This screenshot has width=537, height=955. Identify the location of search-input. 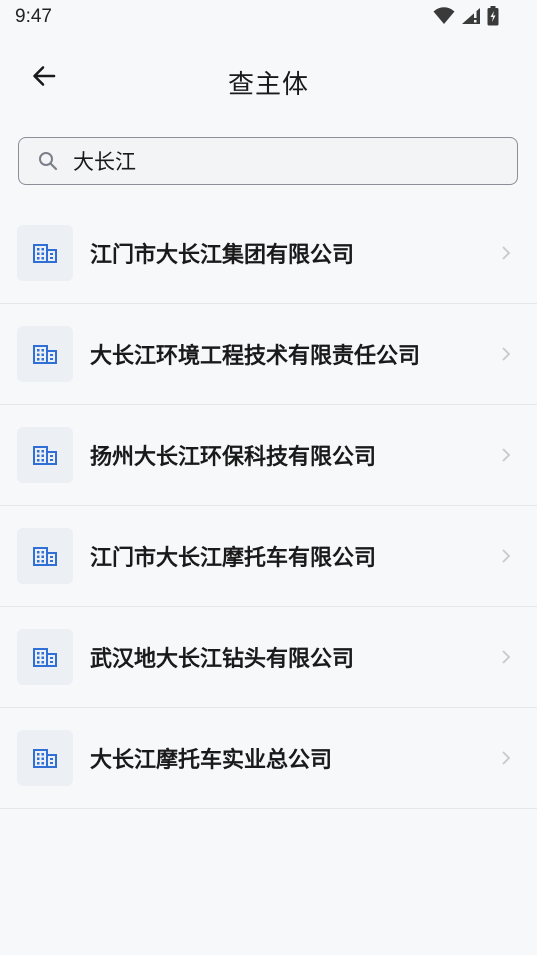
(283, 161).